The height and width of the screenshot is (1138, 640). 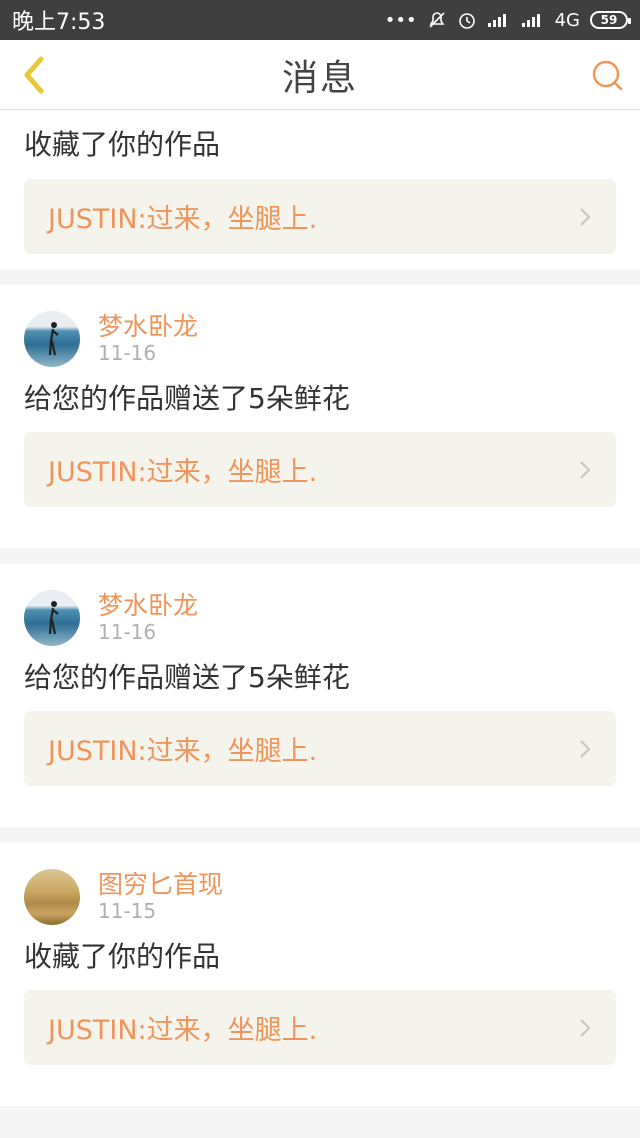 I want to click on back-button, so click(x=34, y=75).